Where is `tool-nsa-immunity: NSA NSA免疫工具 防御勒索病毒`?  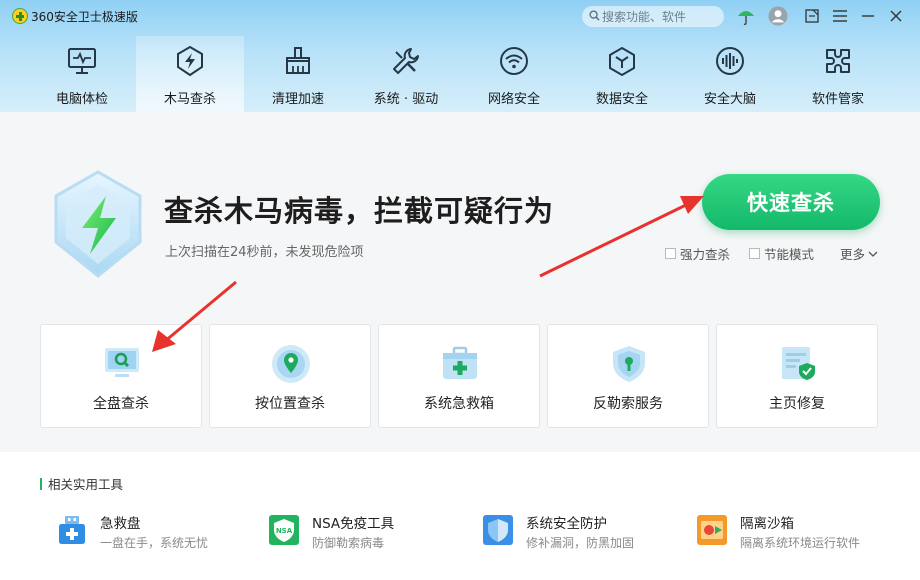 tool-nsa-immunity: NSA NSA免疫工具 防御勒索病毒 is located at coordinates (368, 532).